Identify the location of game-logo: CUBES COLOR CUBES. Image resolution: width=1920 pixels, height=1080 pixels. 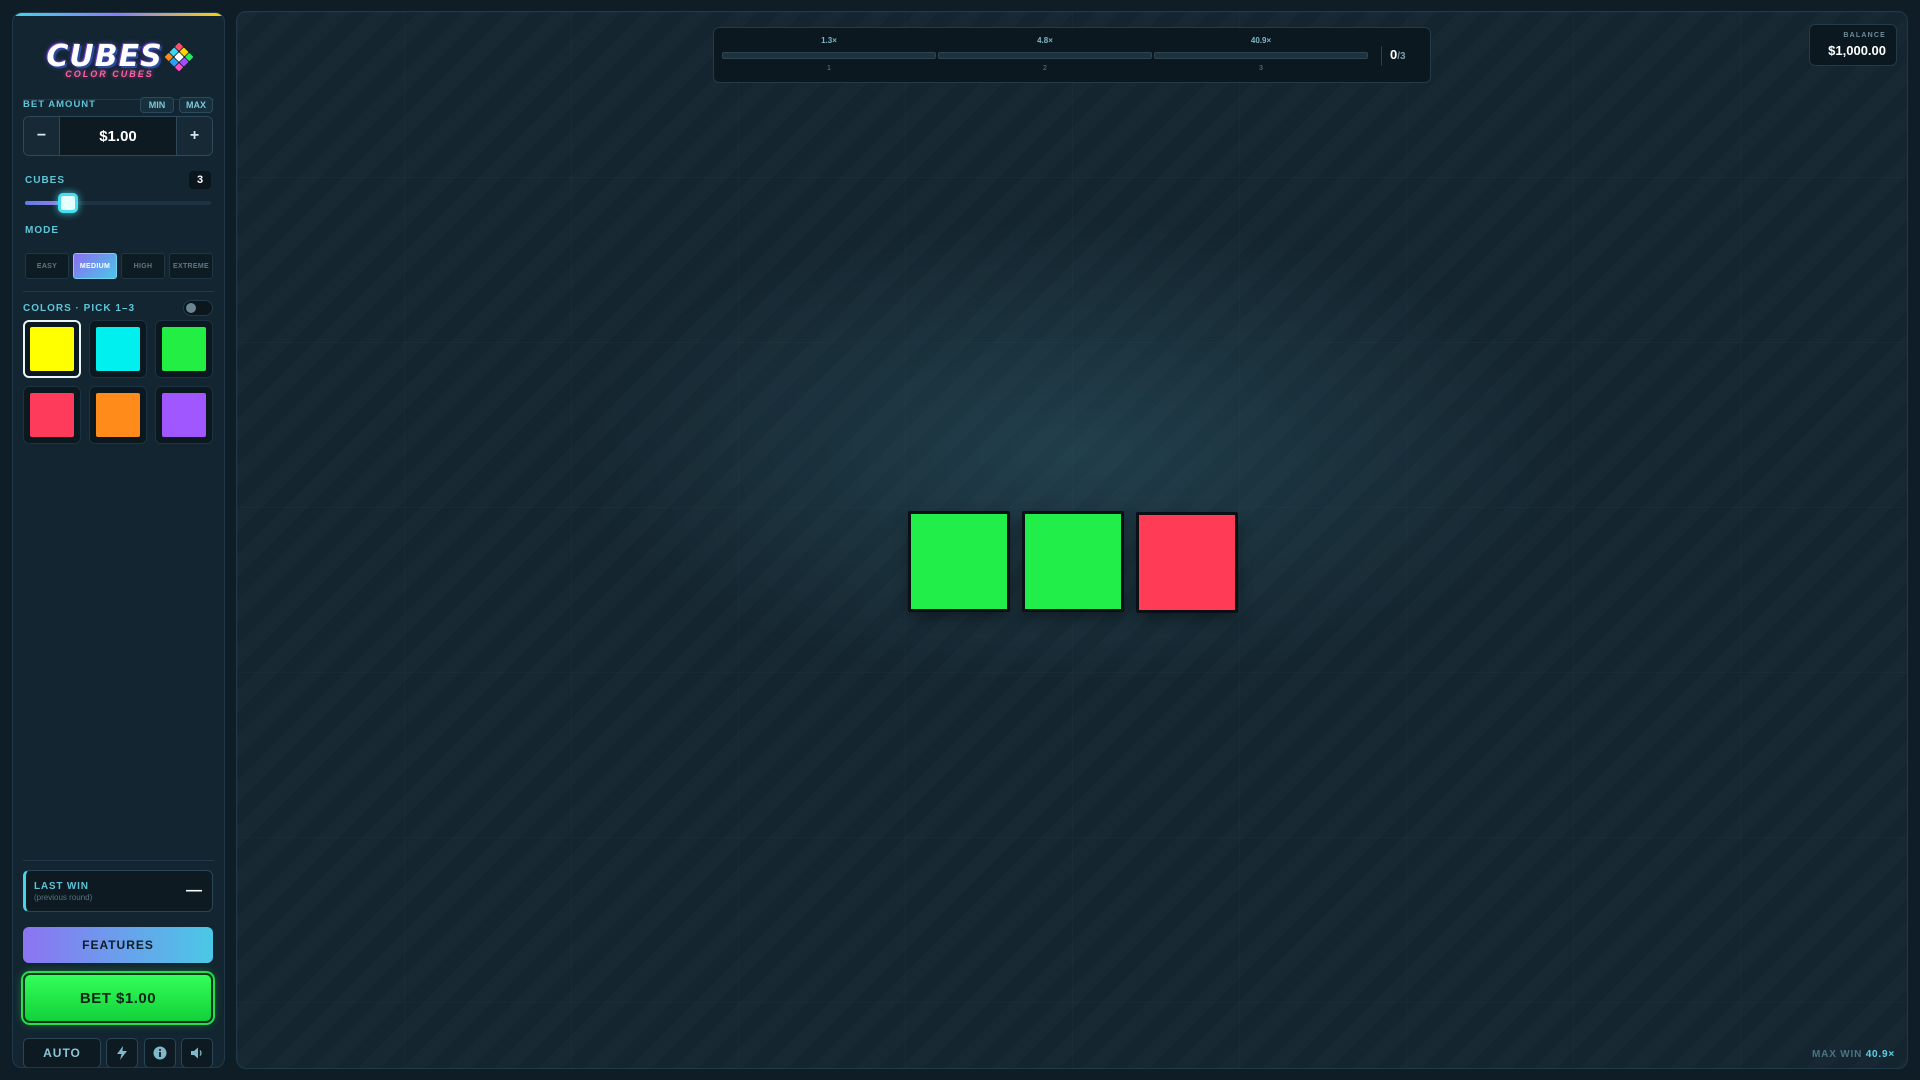
(118, 60).